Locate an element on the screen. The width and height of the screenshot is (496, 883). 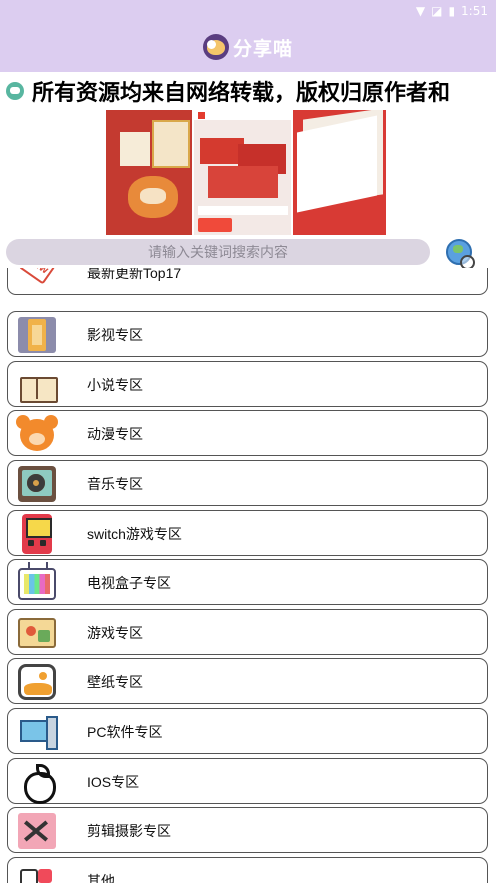
category-item-switch: switch游戏专区 is located at coordinates (247, 533).